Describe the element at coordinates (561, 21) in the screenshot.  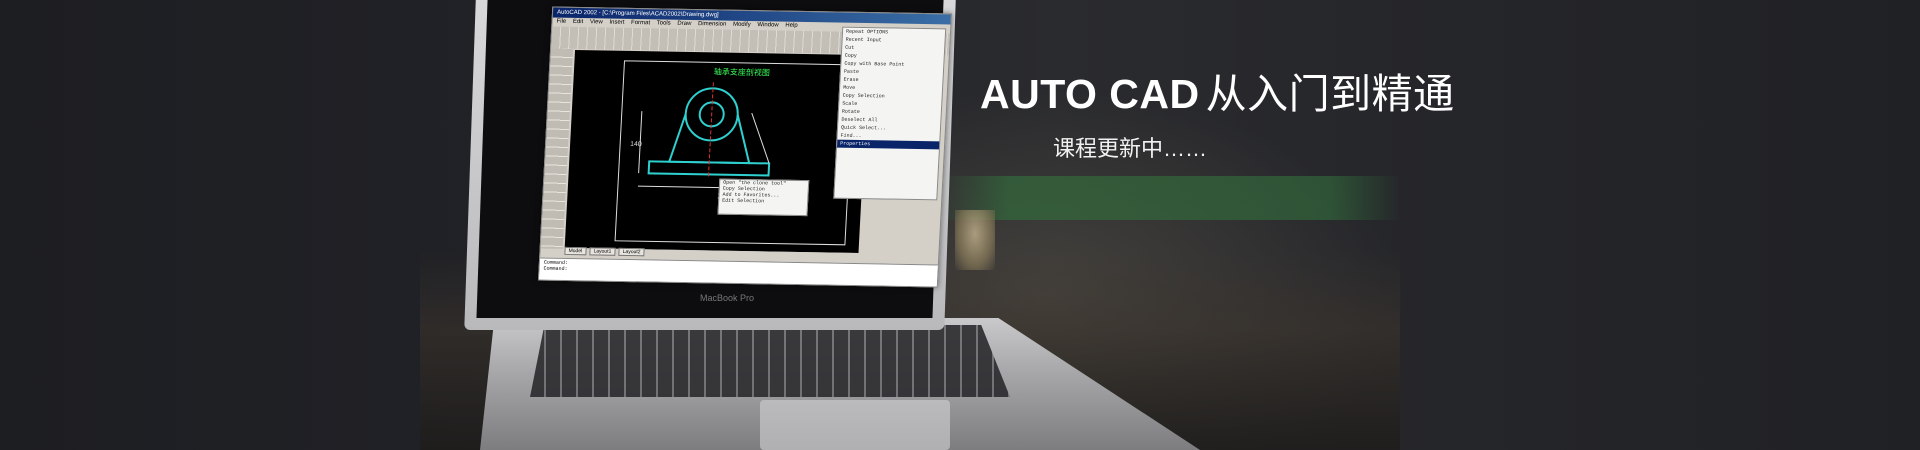
I see `cad-menu-item: File` at that location.